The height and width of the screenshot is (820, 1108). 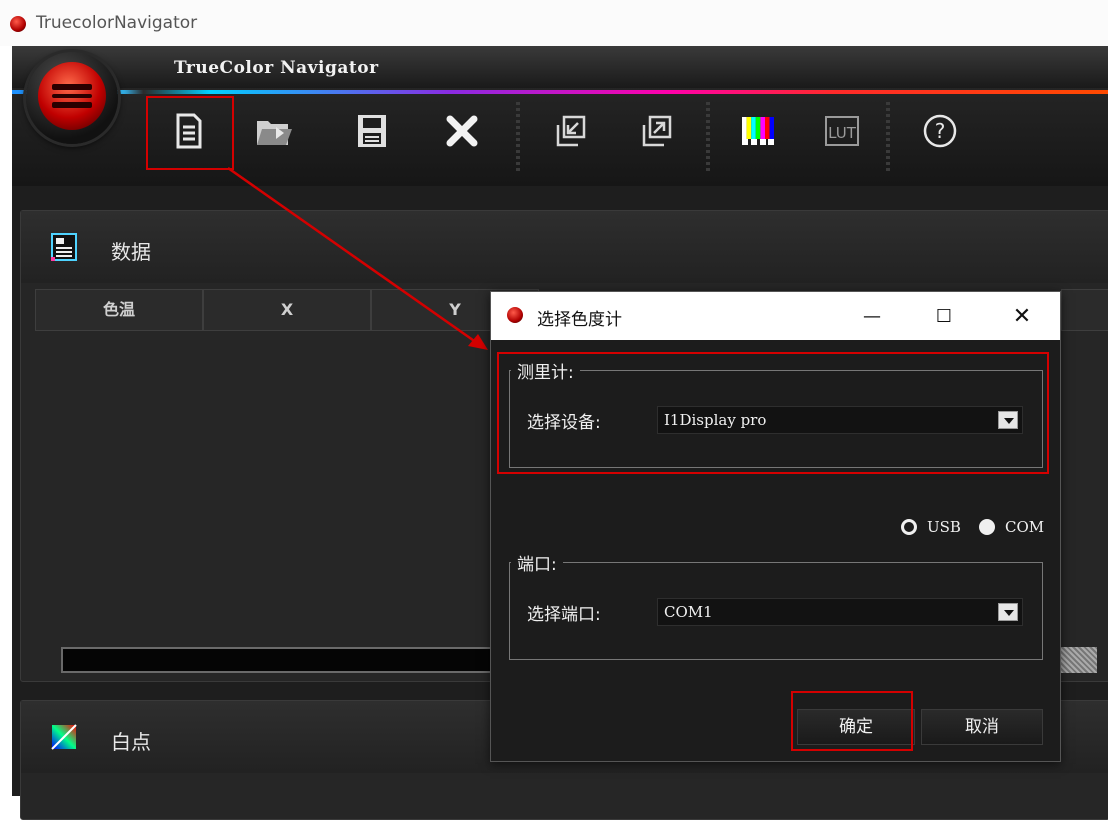 I want to click on data-panel-header: 数据, so click(x=564, y=247).